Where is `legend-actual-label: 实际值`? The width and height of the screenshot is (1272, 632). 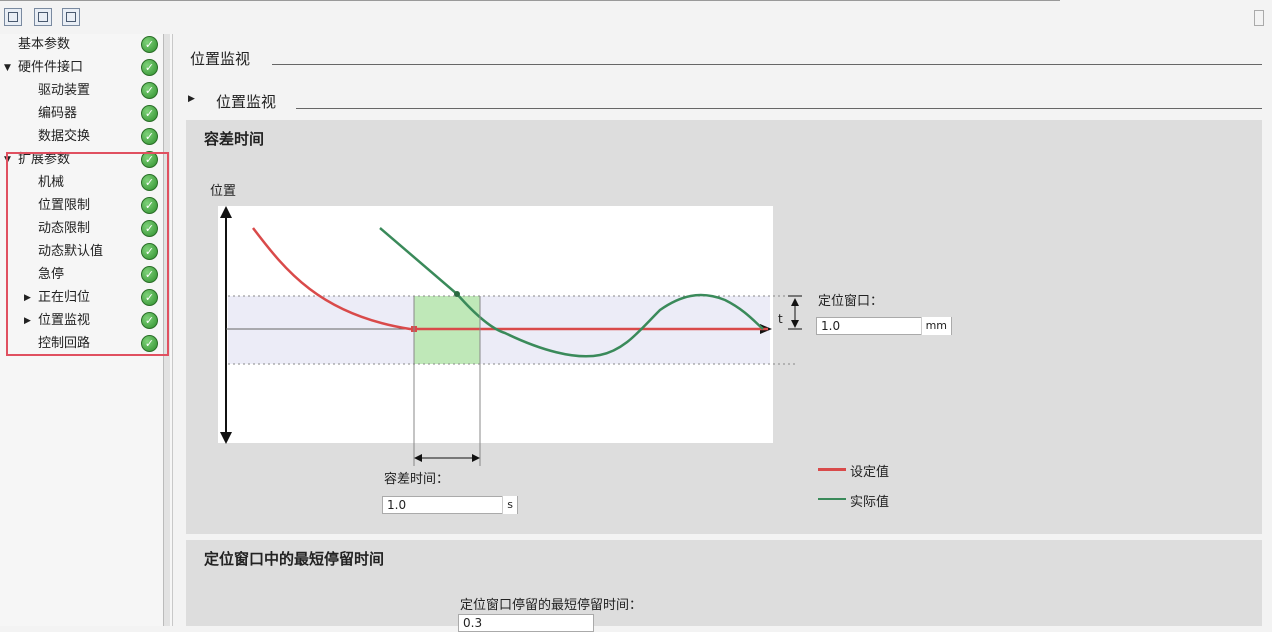
legend-actual-label: 实际值 is located at coordinates (870, 502).